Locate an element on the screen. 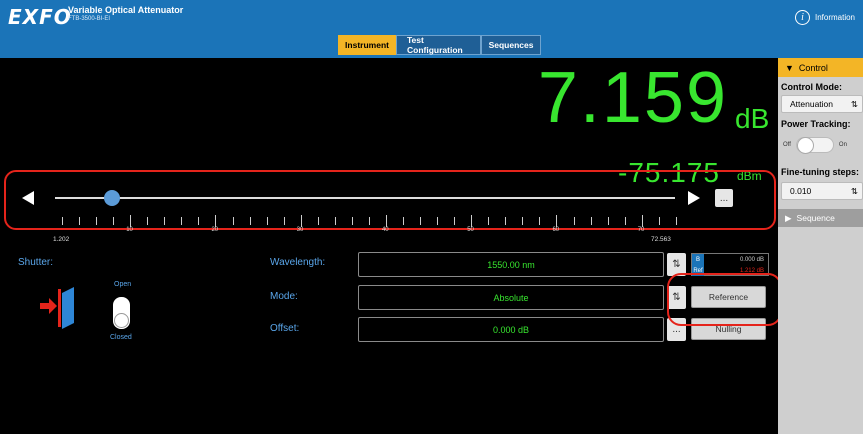 The image size is (863, 434). attenuation-slider-track is located at coordinates (365, 198).